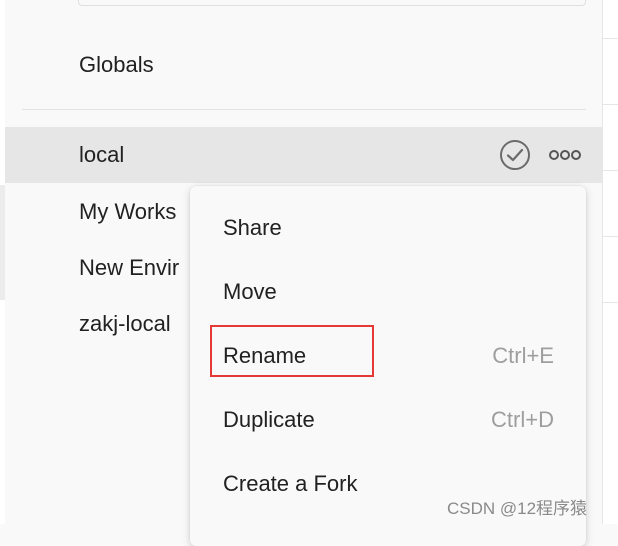 This screenshot has width=618, height=546. Describe the element at coordinates (610, 262) in the screenshot. I see `right-edge-strip` at that location.